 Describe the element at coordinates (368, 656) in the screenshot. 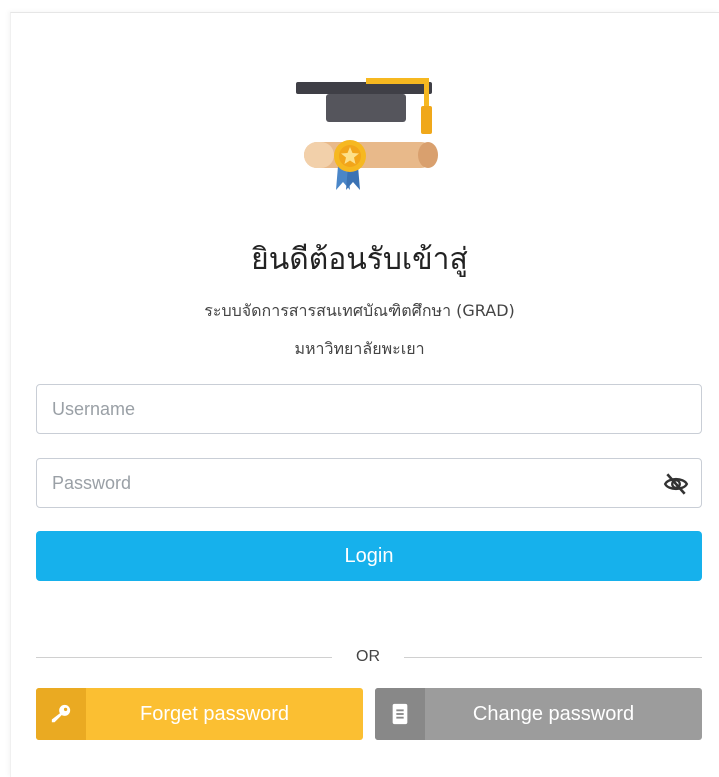

I see `or-divider-text: OR` at that location.